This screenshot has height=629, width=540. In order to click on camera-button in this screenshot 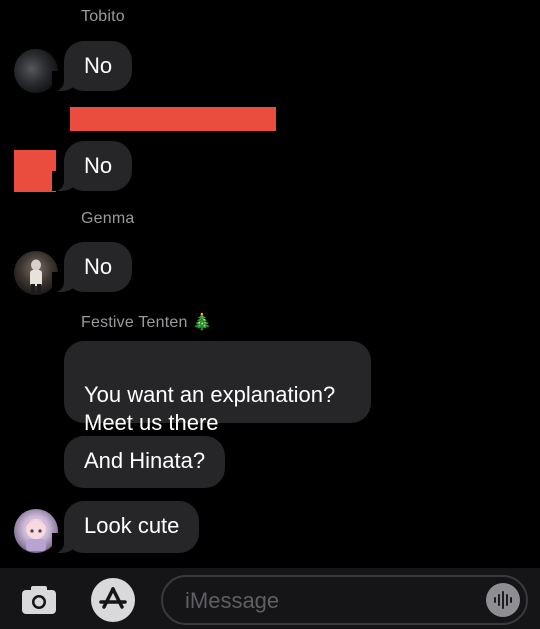, I will do `click(39, 600)`.